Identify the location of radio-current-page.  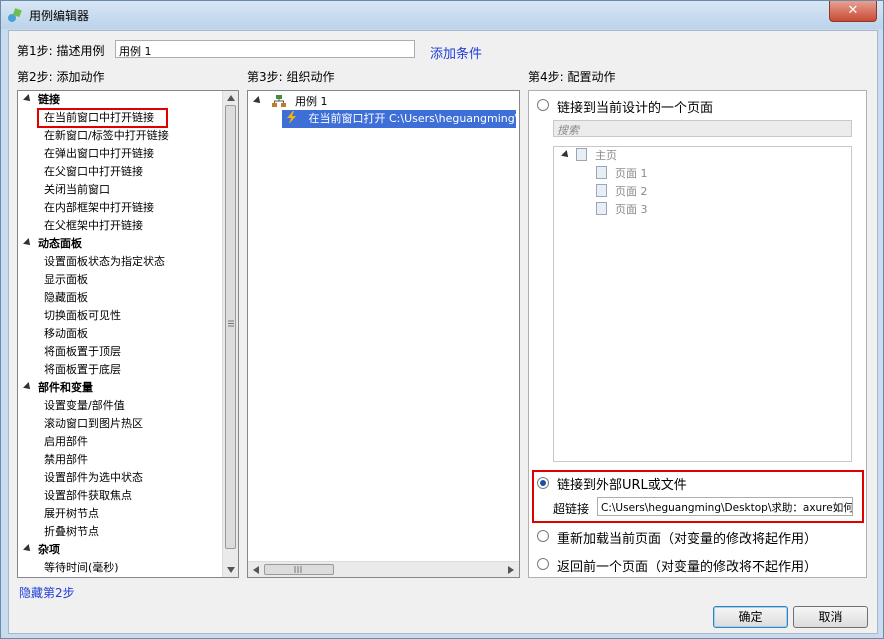
(543, 105).